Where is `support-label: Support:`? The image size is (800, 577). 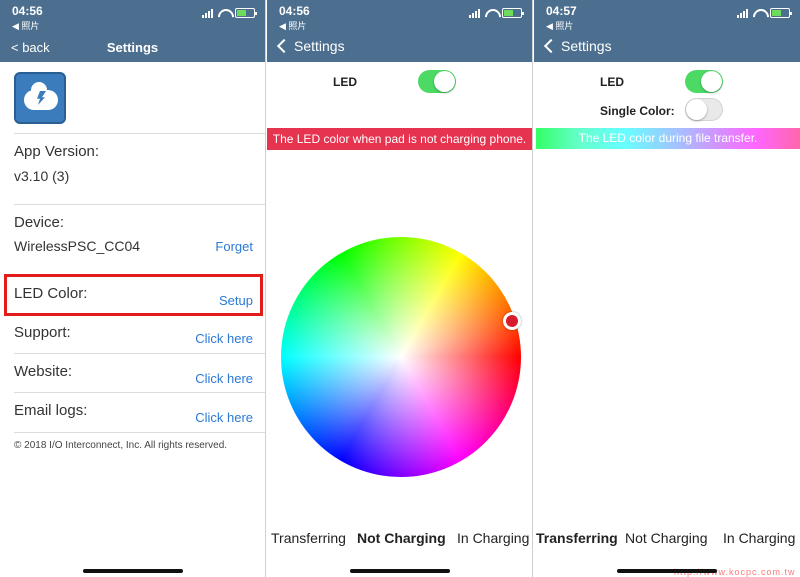 support-label: Support: is located at coordinates (42, 332).